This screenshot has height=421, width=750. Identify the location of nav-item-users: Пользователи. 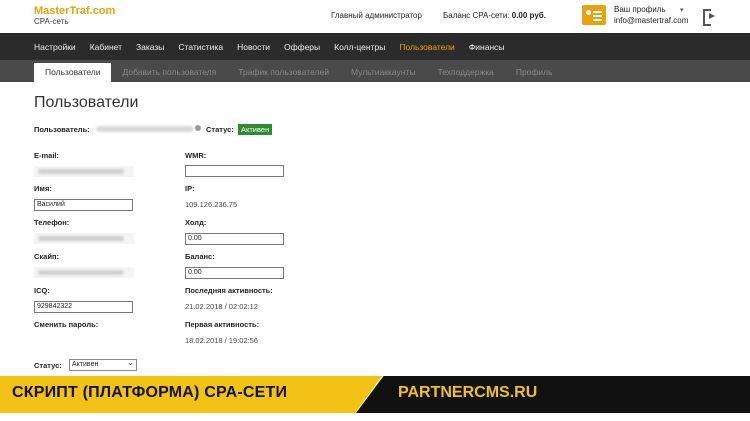
(426, 47).